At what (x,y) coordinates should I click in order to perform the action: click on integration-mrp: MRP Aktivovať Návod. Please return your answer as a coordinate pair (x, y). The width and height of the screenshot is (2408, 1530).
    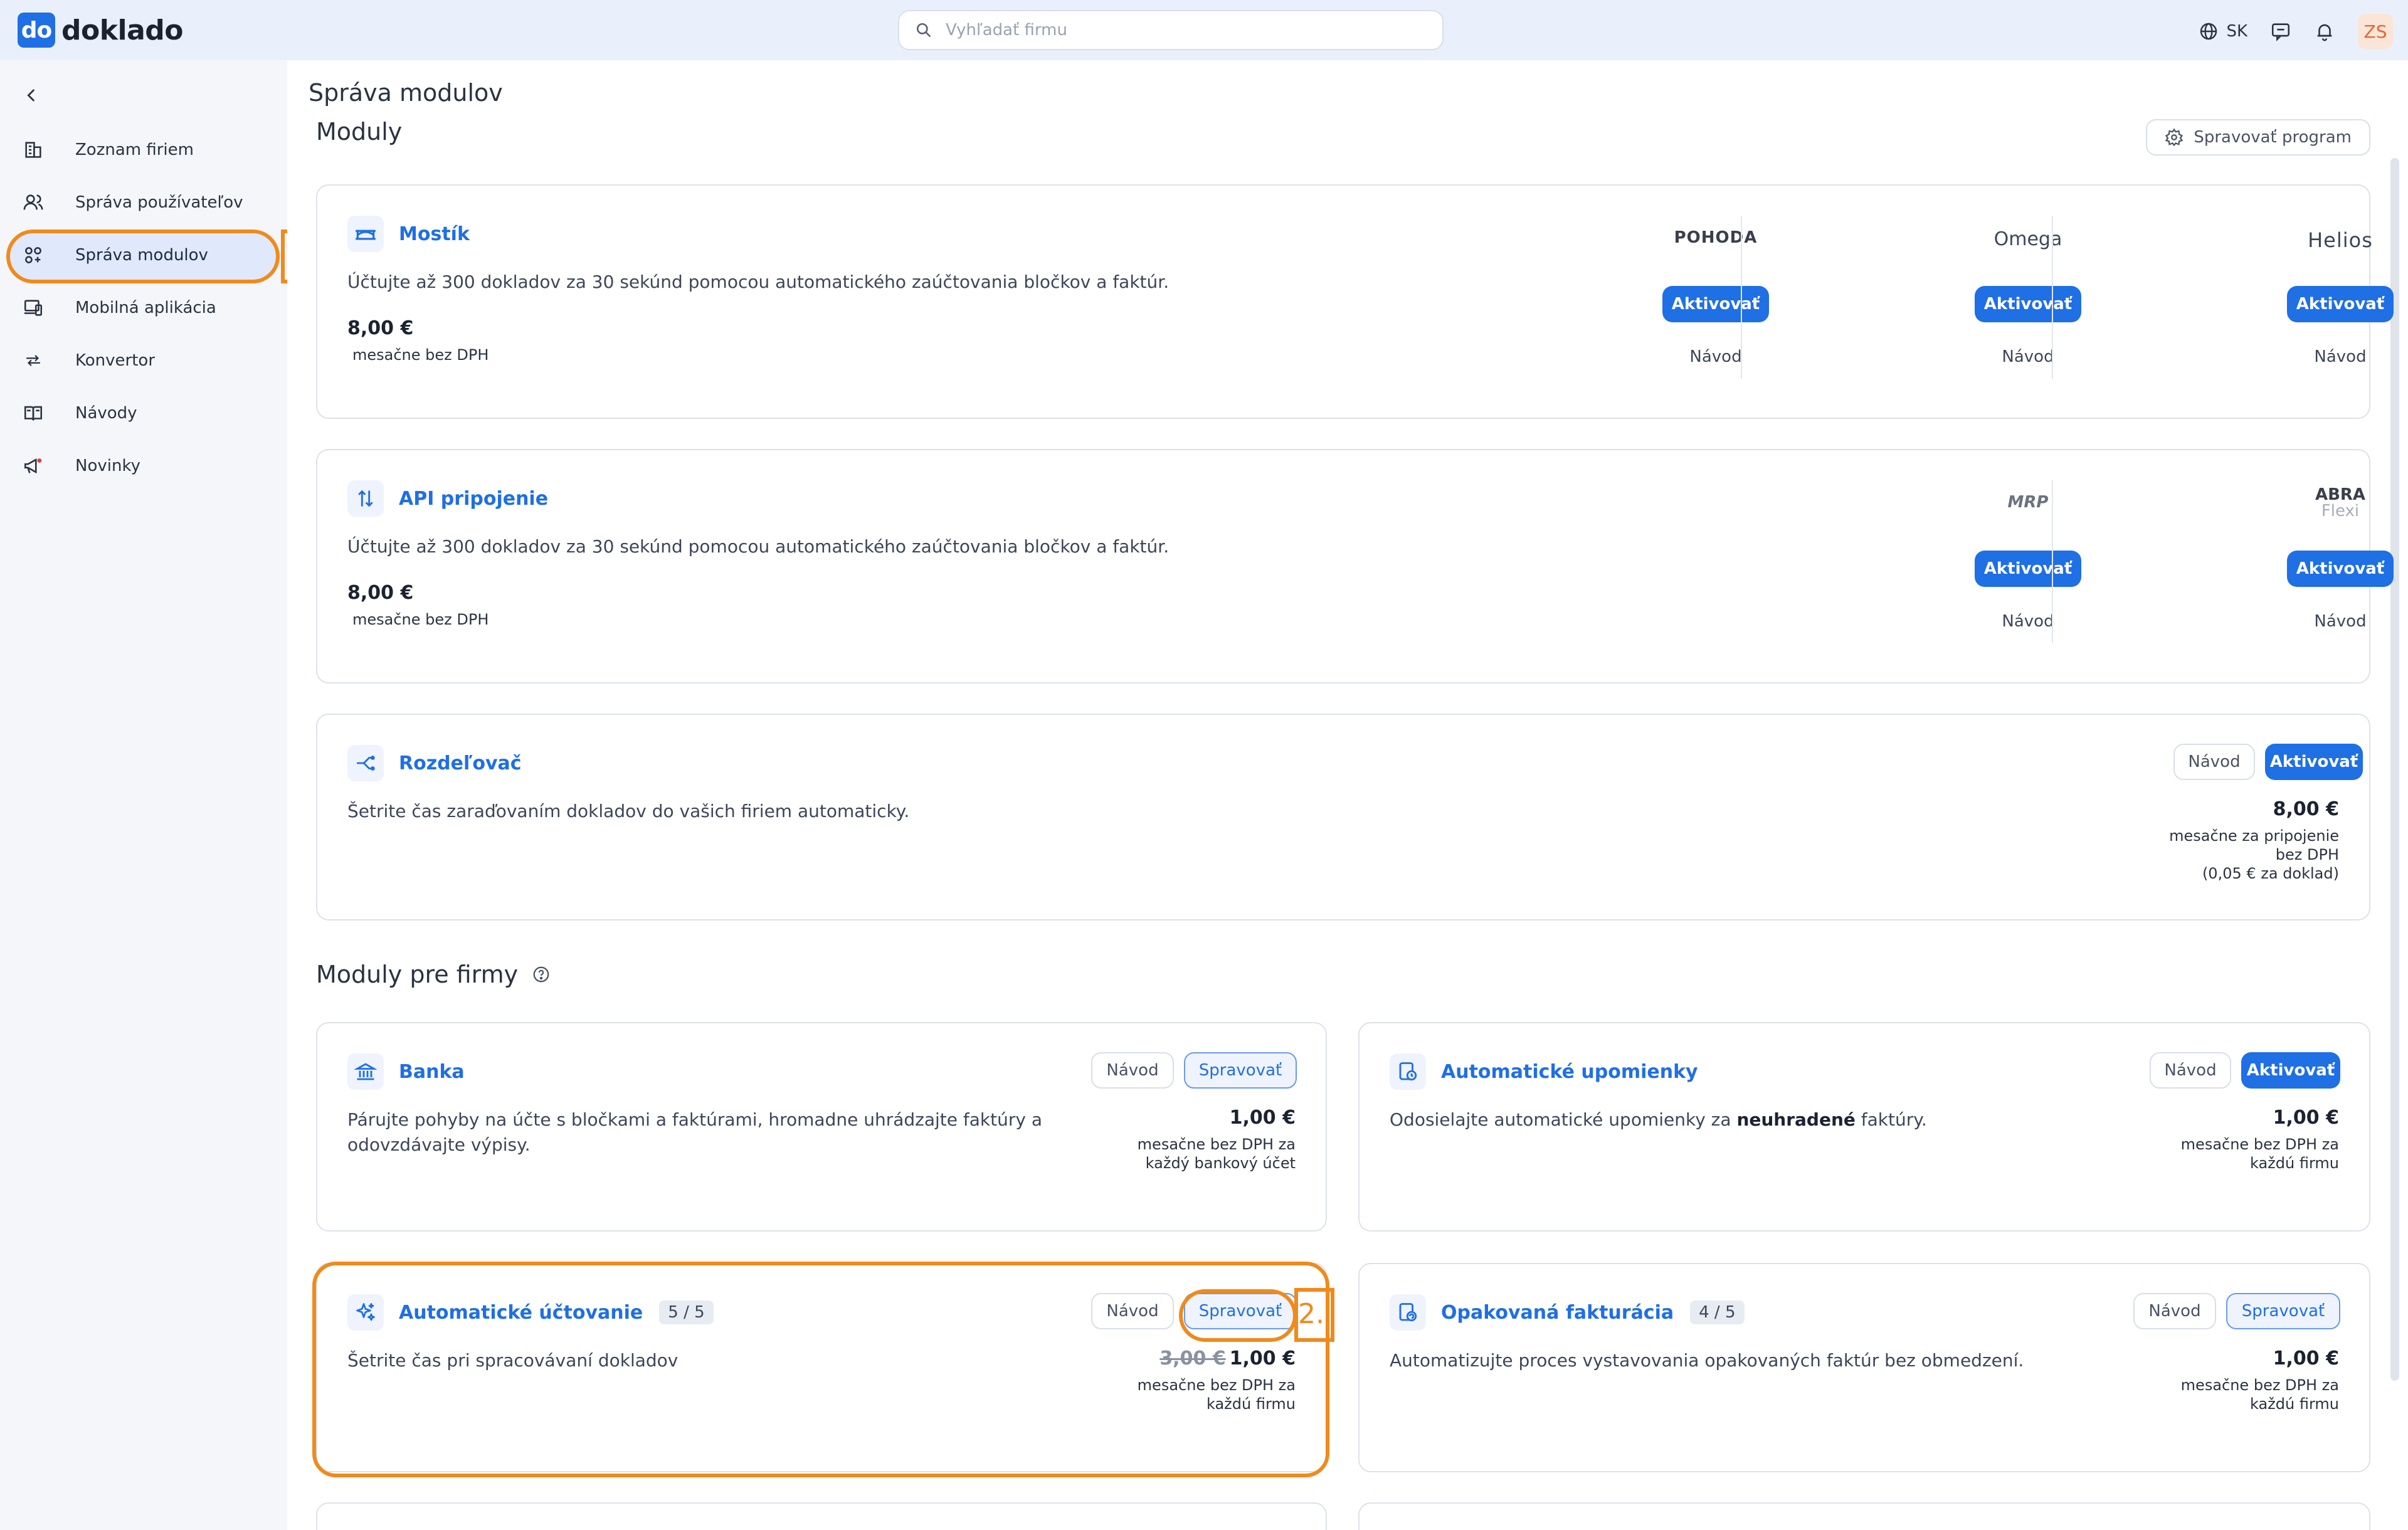
    Looking at the image, I should click on (2028, 561).